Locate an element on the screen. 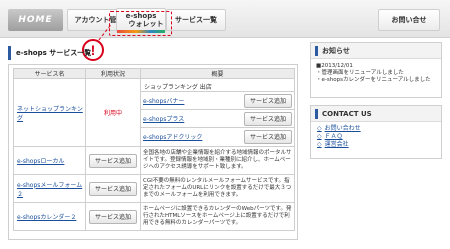  contact-link-label: お問い合わせ is located at coordinates (342, 128).